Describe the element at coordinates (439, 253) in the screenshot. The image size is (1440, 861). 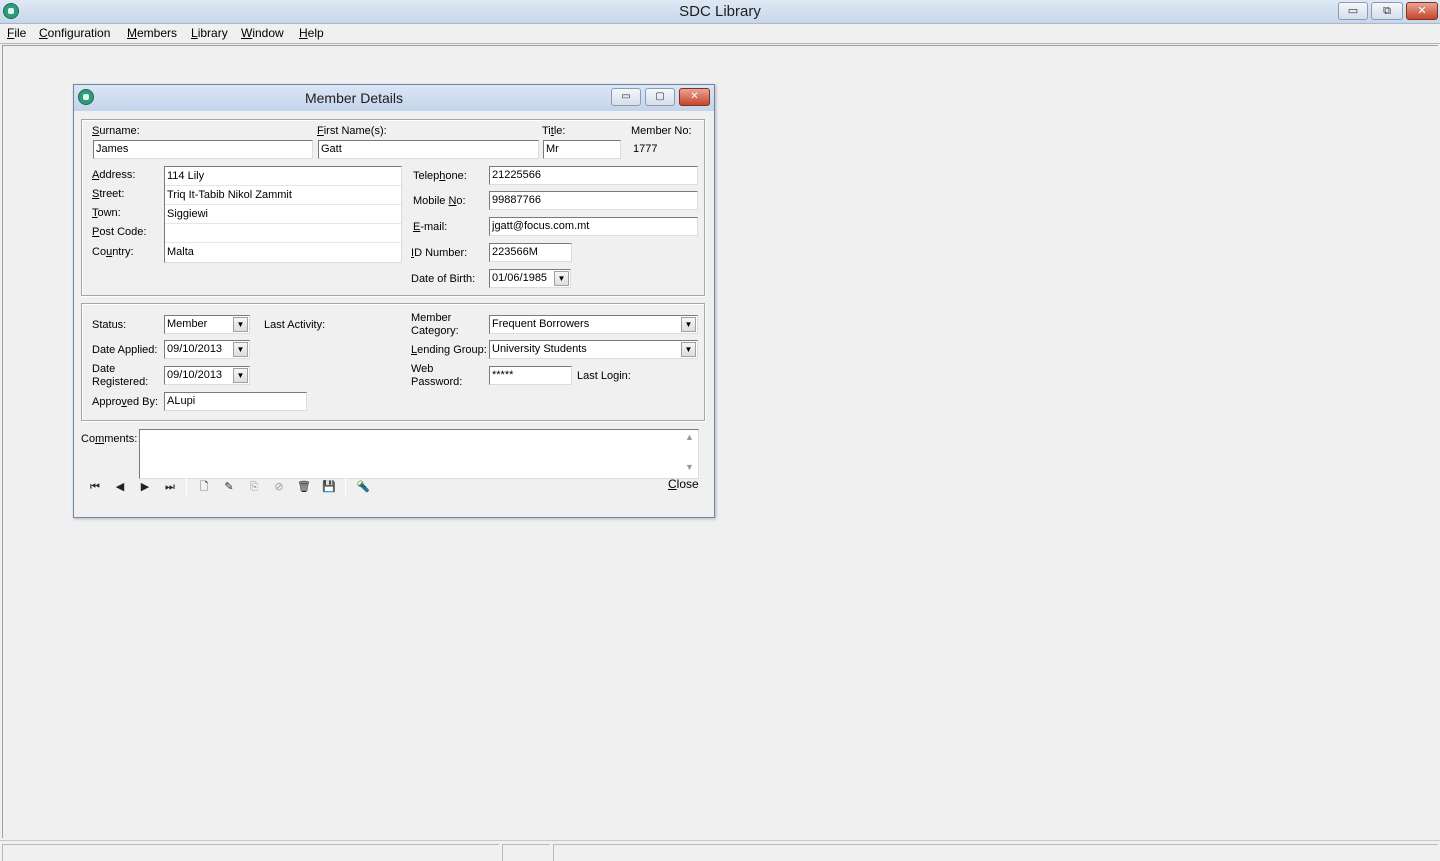
I see `id-number-label: ID Number:` at that location.